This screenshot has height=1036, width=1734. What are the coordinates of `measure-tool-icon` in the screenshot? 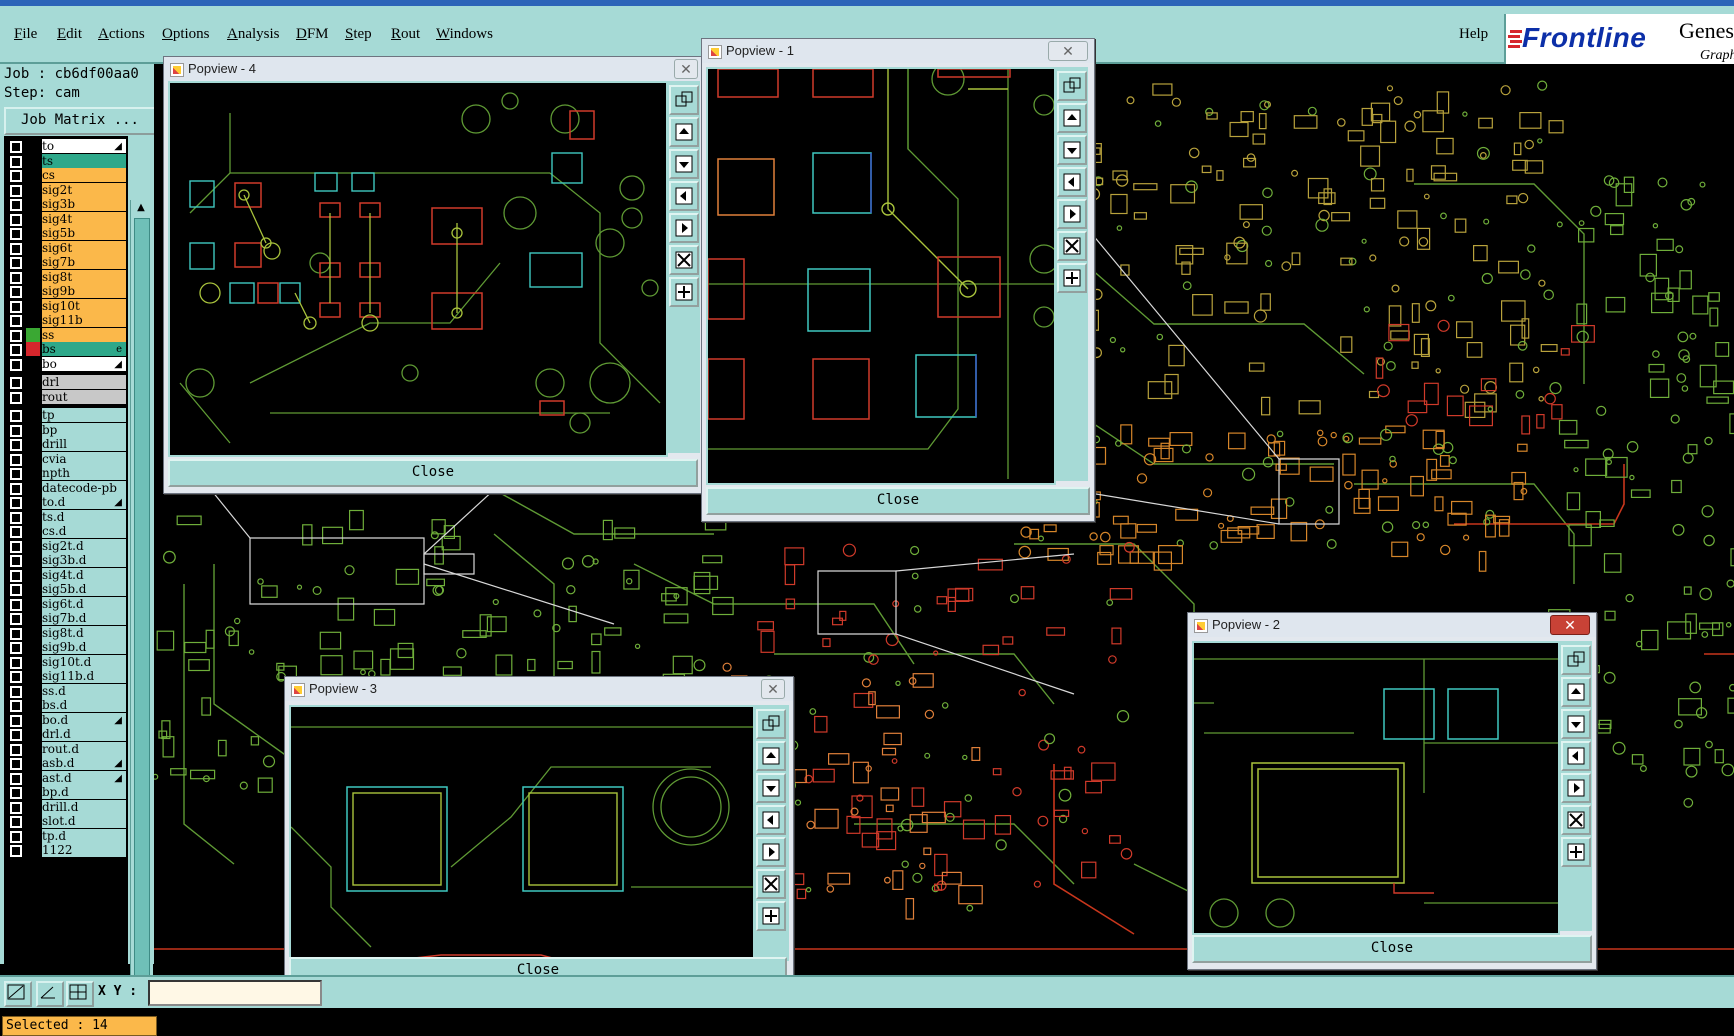 It's located at (18, 994).